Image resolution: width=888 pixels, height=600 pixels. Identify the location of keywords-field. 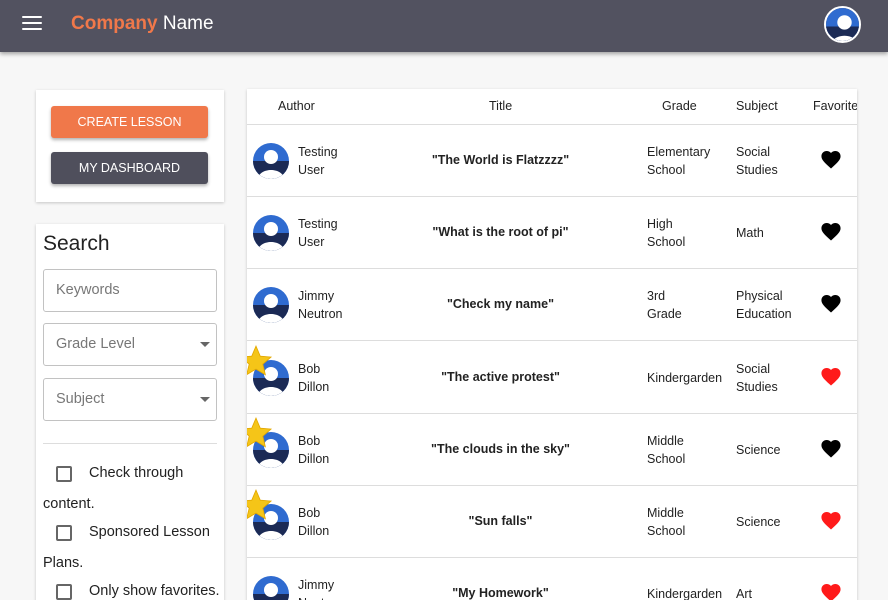
(130, 290).